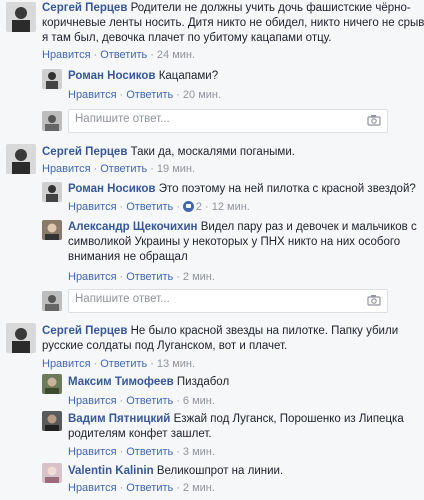 This screenshot has height=500, width=424. Describe the element at coordinates (132, 227) in the screenshot. I see `comment-author: Александр Щекочихин` at that location.